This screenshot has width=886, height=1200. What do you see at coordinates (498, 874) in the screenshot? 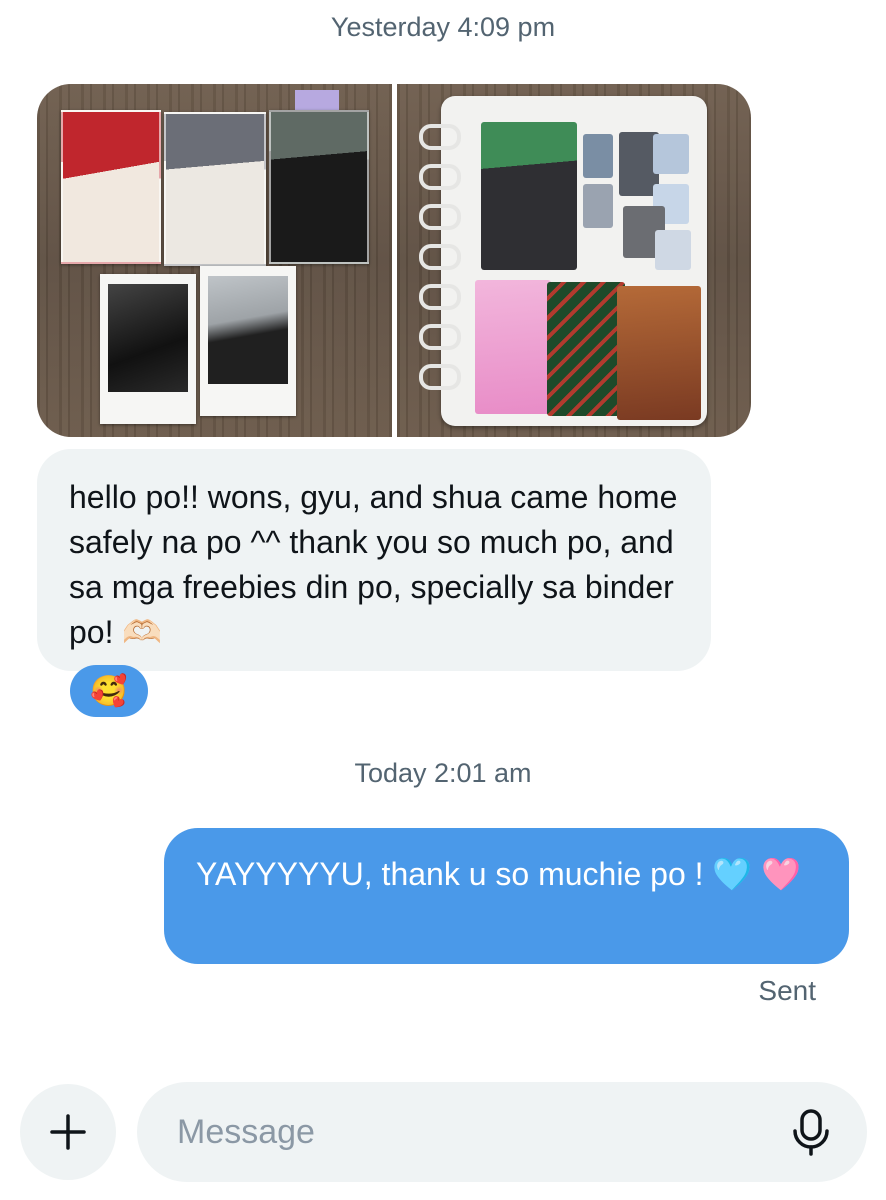
I see `outgoing-message-text: YAYYYYYU, thank u so muchie po ! 🩵 🩷` at bounding box center [498, 874].